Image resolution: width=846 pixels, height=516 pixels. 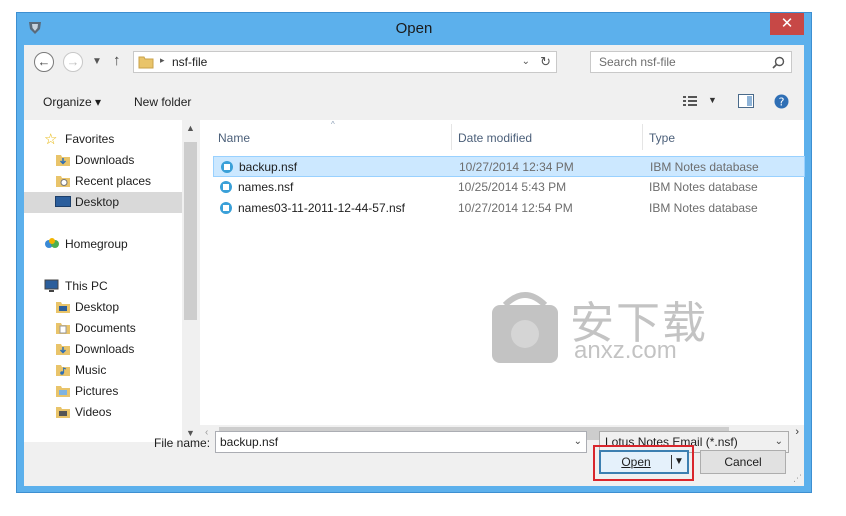 I want to click on nav-documents: Documents, so click(x=103, y=328).